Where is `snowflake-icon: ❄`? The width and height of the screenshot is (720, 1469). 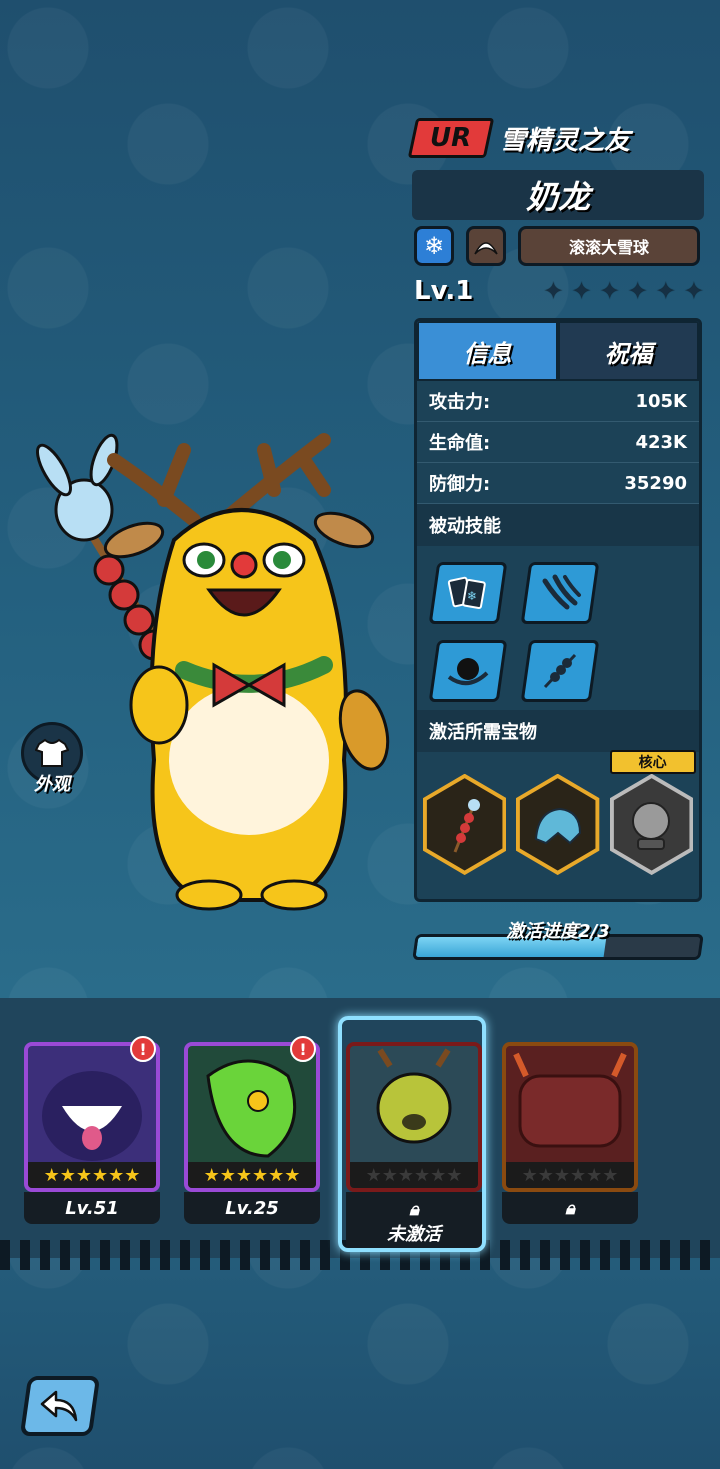
snowflake-icon: ❄ is located at coordinates (434, 246).